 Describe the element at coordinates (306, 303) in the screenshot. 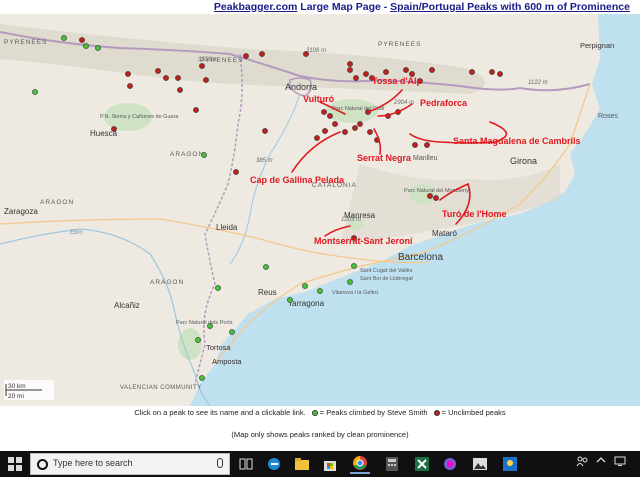

I see `label-tarragona: Tarragona` at that location.